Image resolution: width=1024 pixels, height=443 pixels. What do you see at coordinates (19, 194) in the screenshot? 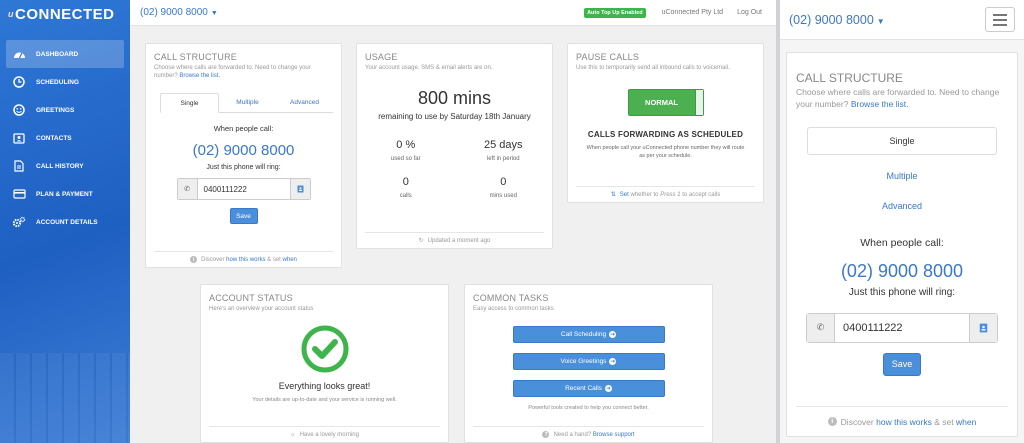
I see `credit-card-icon` at bounding box center [19, 194].